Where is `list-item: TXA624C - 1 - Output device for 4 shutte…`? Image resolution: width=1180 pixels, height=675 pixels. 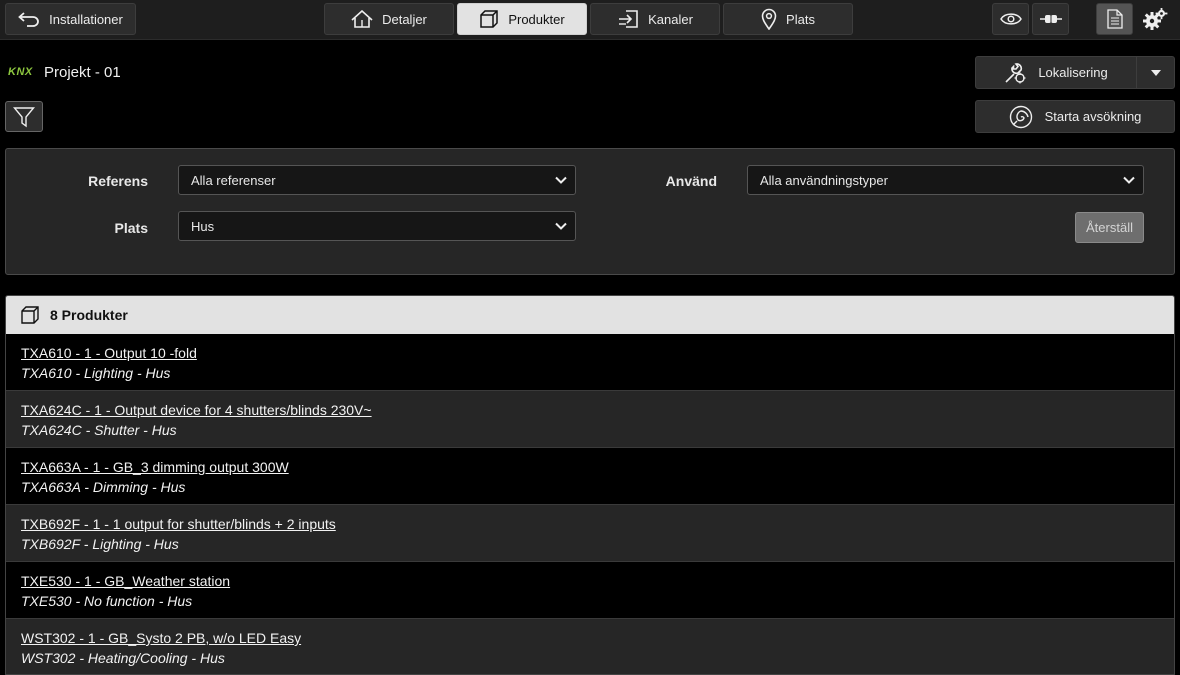
list-item: TXA624C - 1 - Output device for 4 shutte… is located at coordinates (590, 419).